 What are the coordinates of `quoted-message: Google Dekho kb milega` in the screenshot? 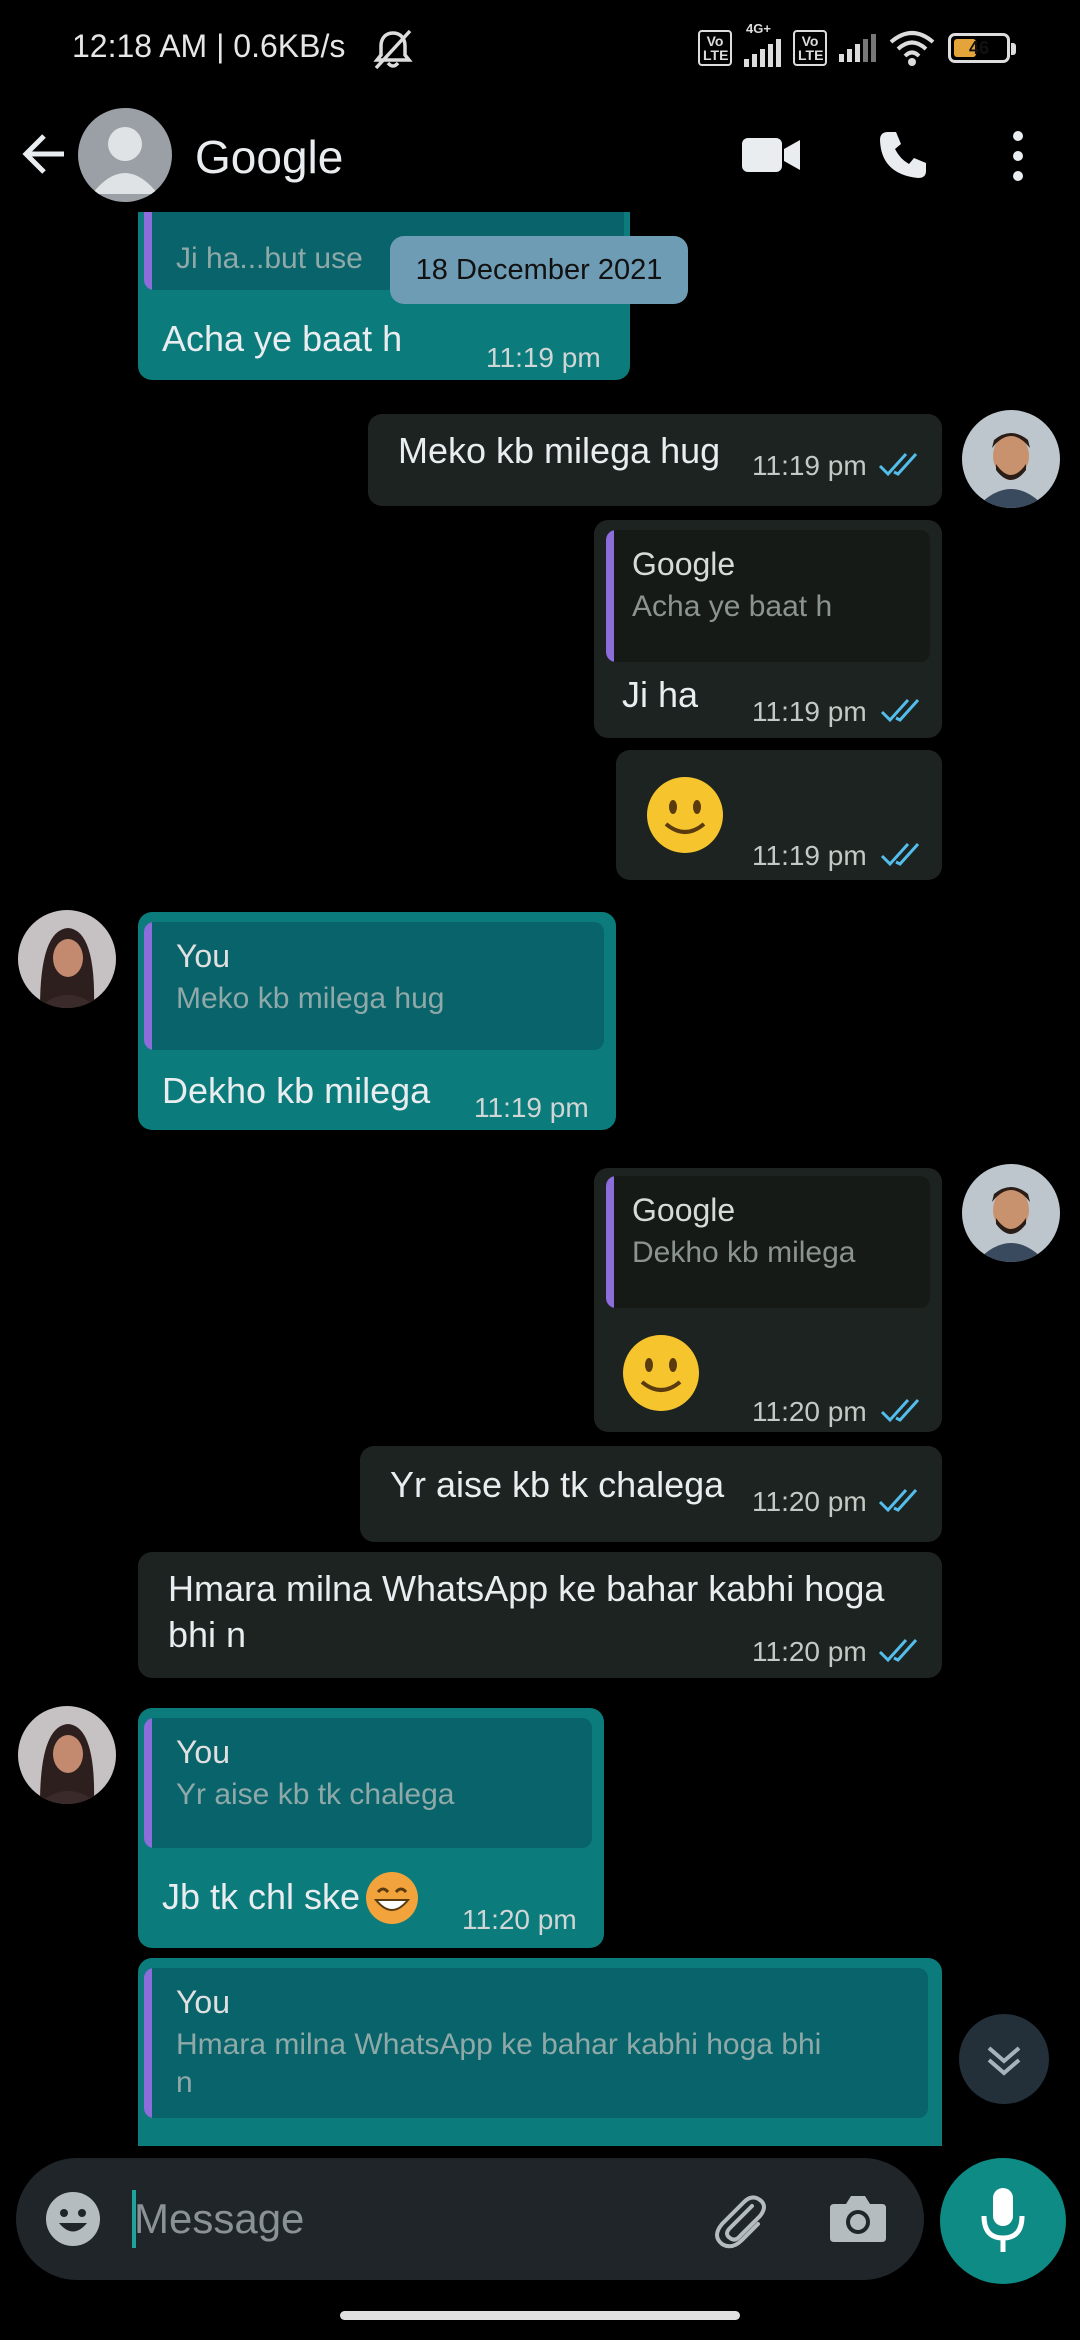 It's located at (768, 1242).